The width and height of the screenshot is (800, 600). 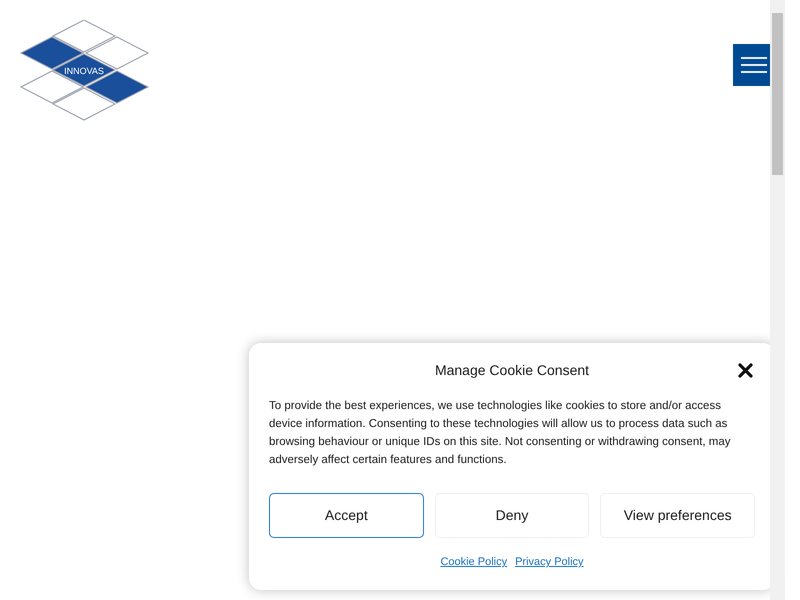 What do you see at coordinates (500, 433) in the screenshot?
I see `consent-message: To provide the best experiences, we use technologies like cookies to store and/or access device information. Consenting to these technologies will allow us to process data such as browsing behaviour or unique IDs on this site. Not consenting or withdrawing consent, may adversely affect certain features and functions.` at bounding box center [500, 433].